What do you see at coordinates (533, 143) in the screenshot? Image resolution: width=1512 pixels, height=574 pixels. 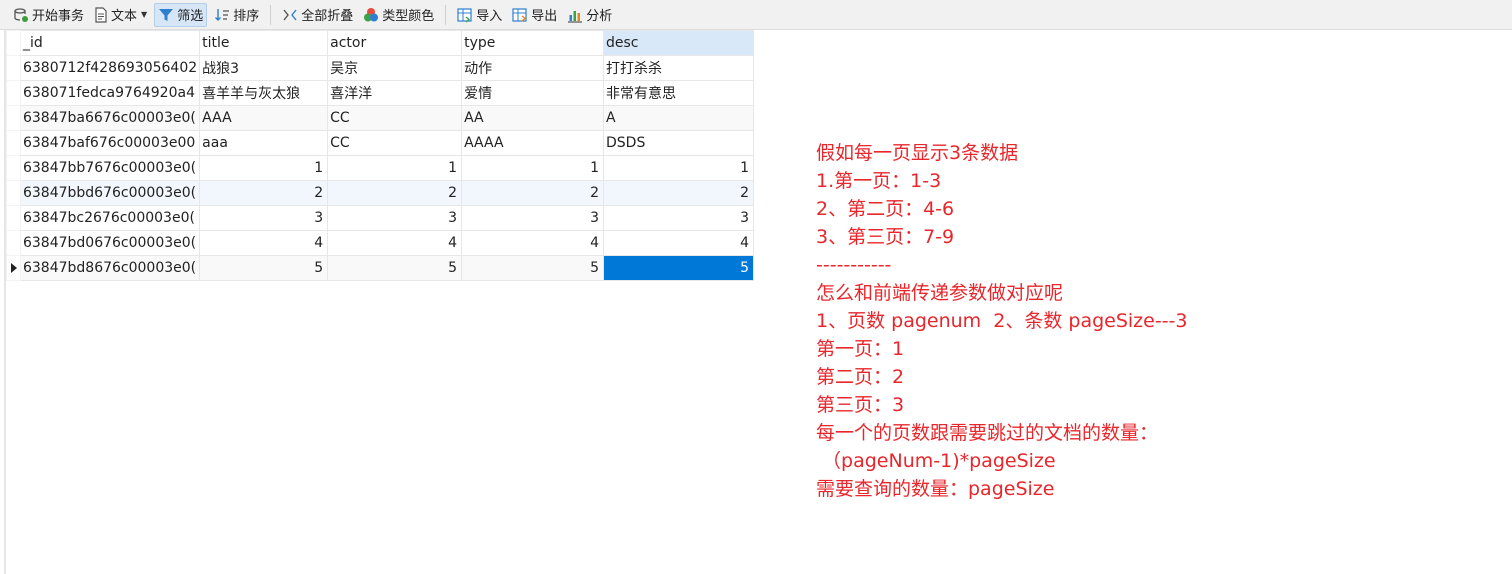 I see `cell-type: AAAA` at bounding box center [533, 143].